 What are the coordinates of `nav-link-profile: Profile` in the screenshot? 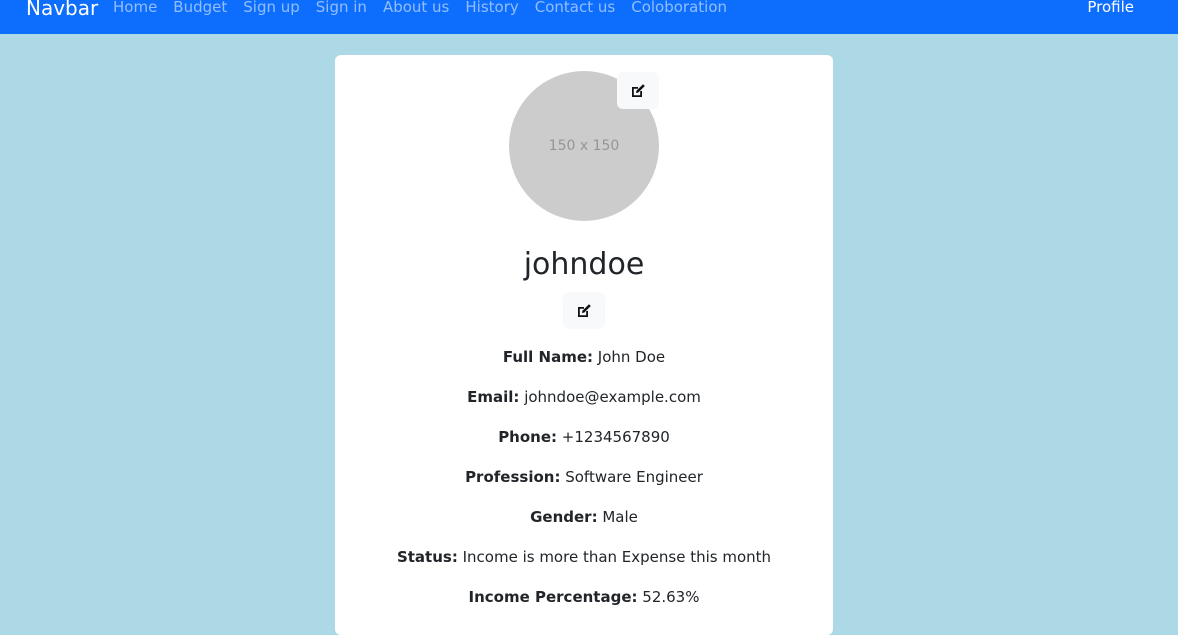 It's located at (1110, 8).